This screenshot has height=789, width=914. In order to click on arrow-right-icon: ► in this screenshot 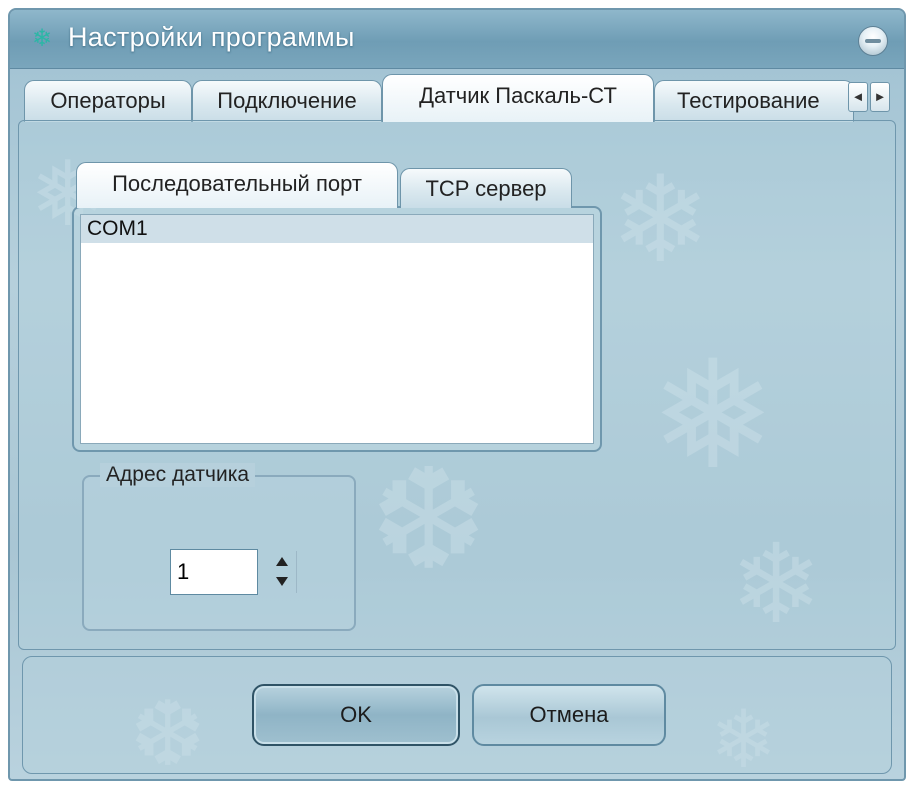, I will do `click(880, 96)`.